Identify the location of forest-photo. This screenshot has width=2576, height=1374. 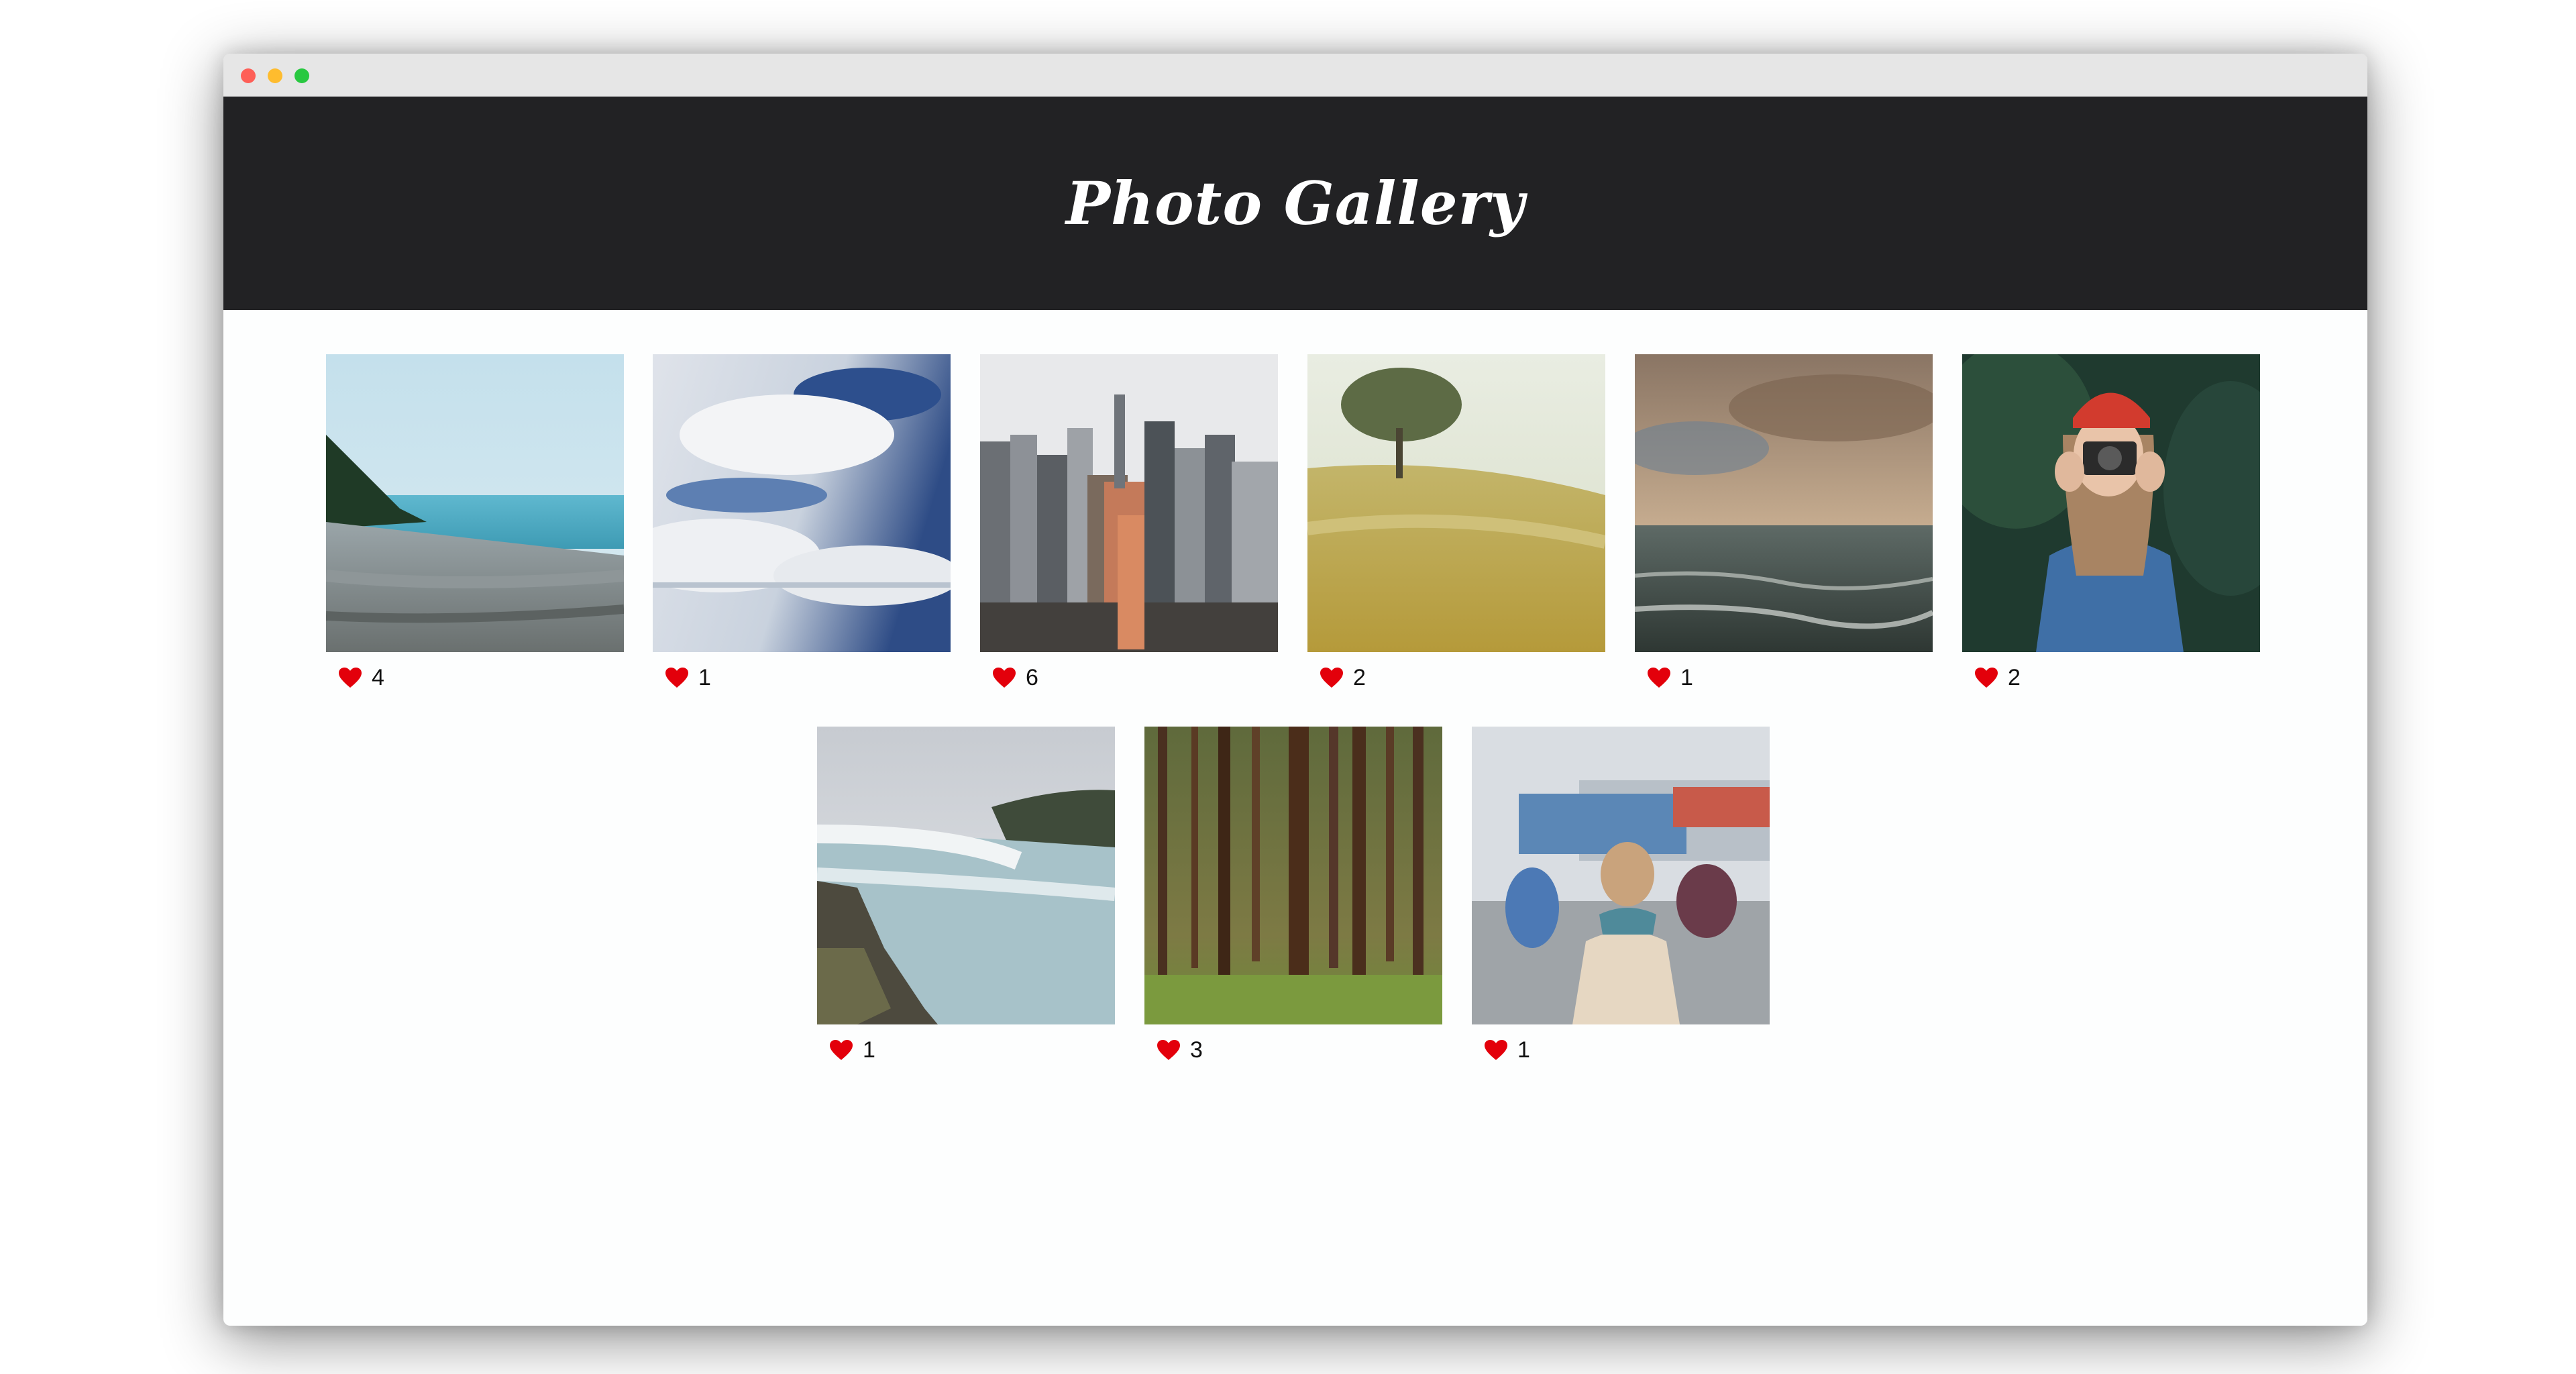
(1293, 875).